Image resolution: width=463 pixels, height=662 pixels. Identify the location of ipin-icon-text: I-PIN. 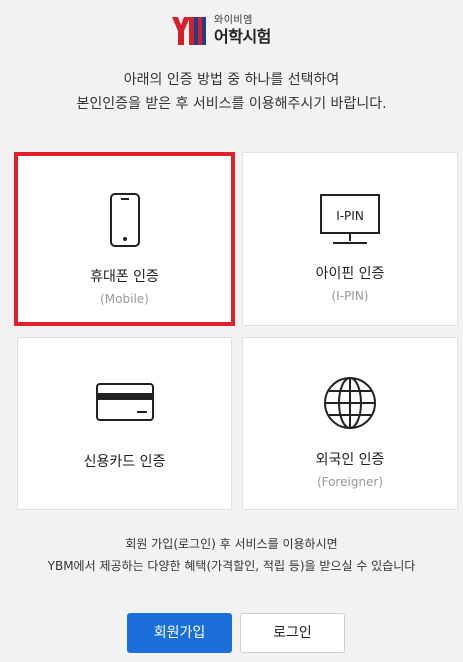
(350, 216).